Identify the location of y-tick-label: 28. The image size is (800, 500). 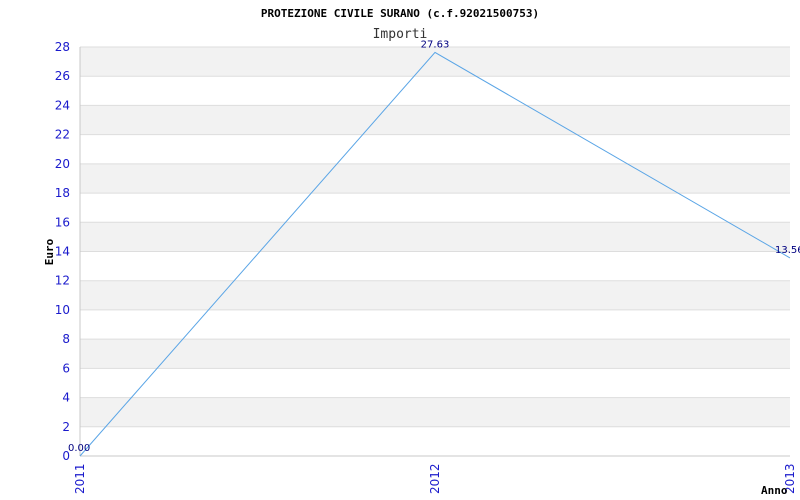
(62, 47).